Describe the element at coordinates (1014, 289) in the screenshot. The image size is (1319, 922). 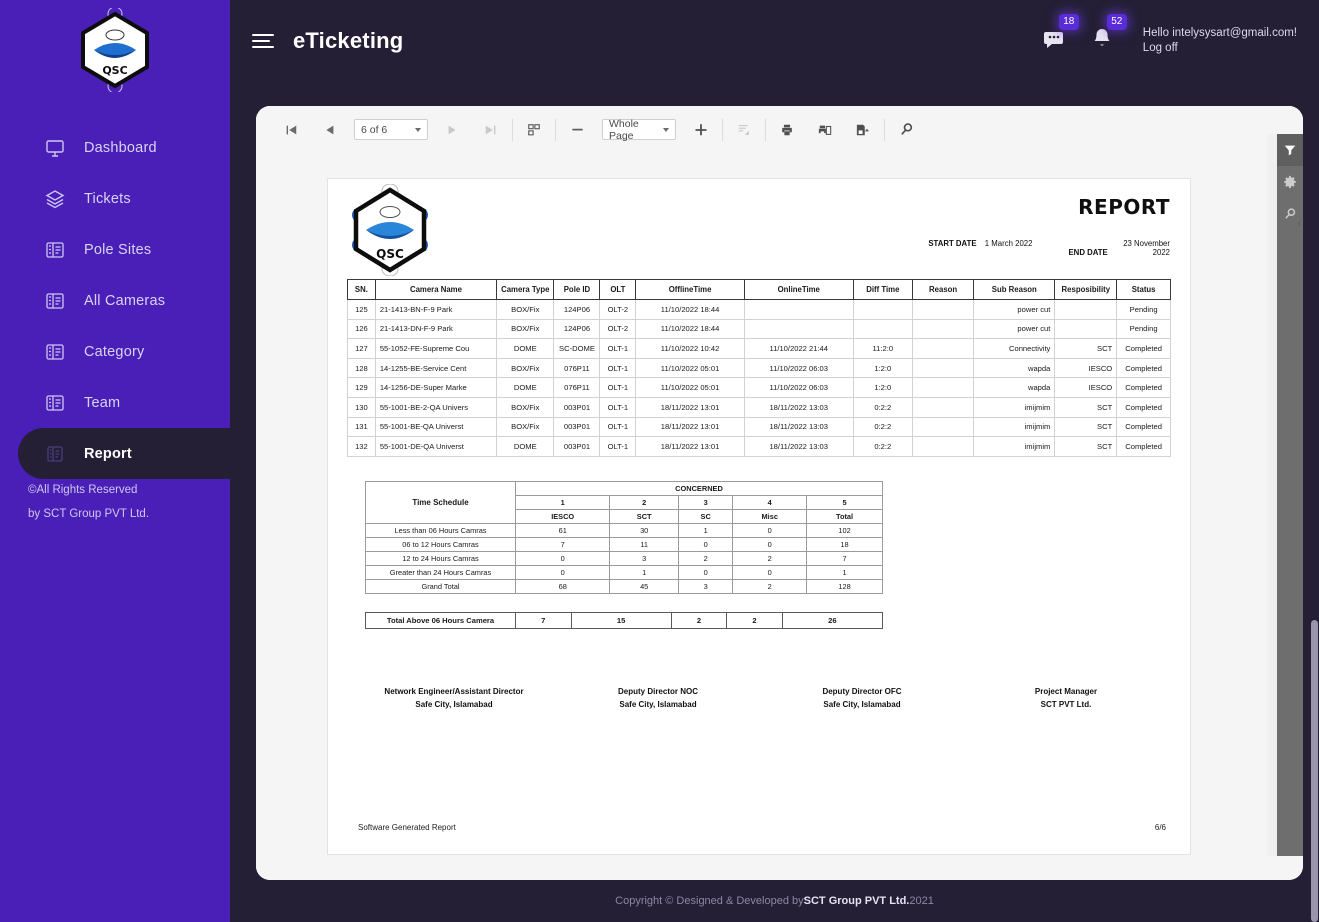
I see `column-header: Sub Reason` at that location.